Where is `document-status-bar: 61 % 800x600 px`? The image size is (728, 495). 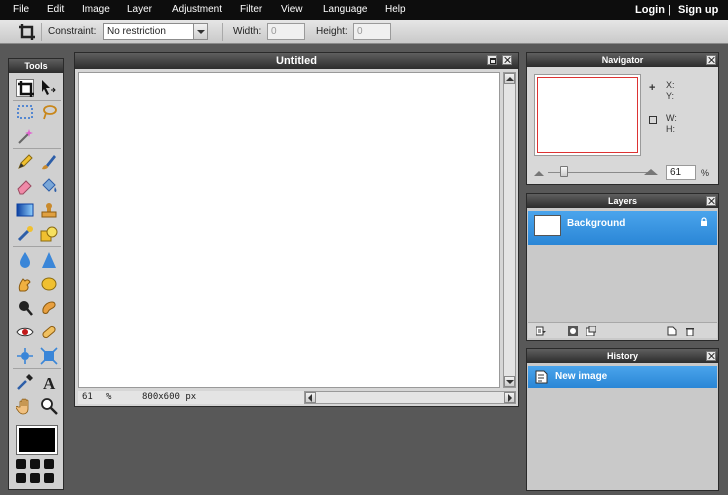 document-status-bar: 61 % 800x600 px is located at coordinates (297, 397).